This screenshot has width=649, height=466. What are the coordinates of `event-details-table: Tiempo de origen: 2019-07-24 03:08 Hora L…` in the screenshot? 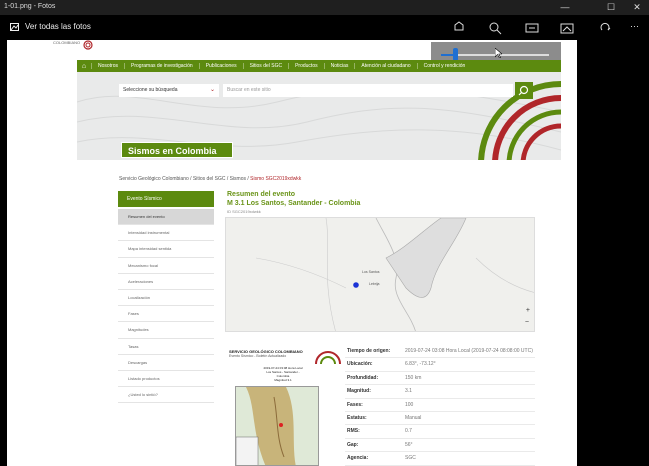 It's located at (440, 405).